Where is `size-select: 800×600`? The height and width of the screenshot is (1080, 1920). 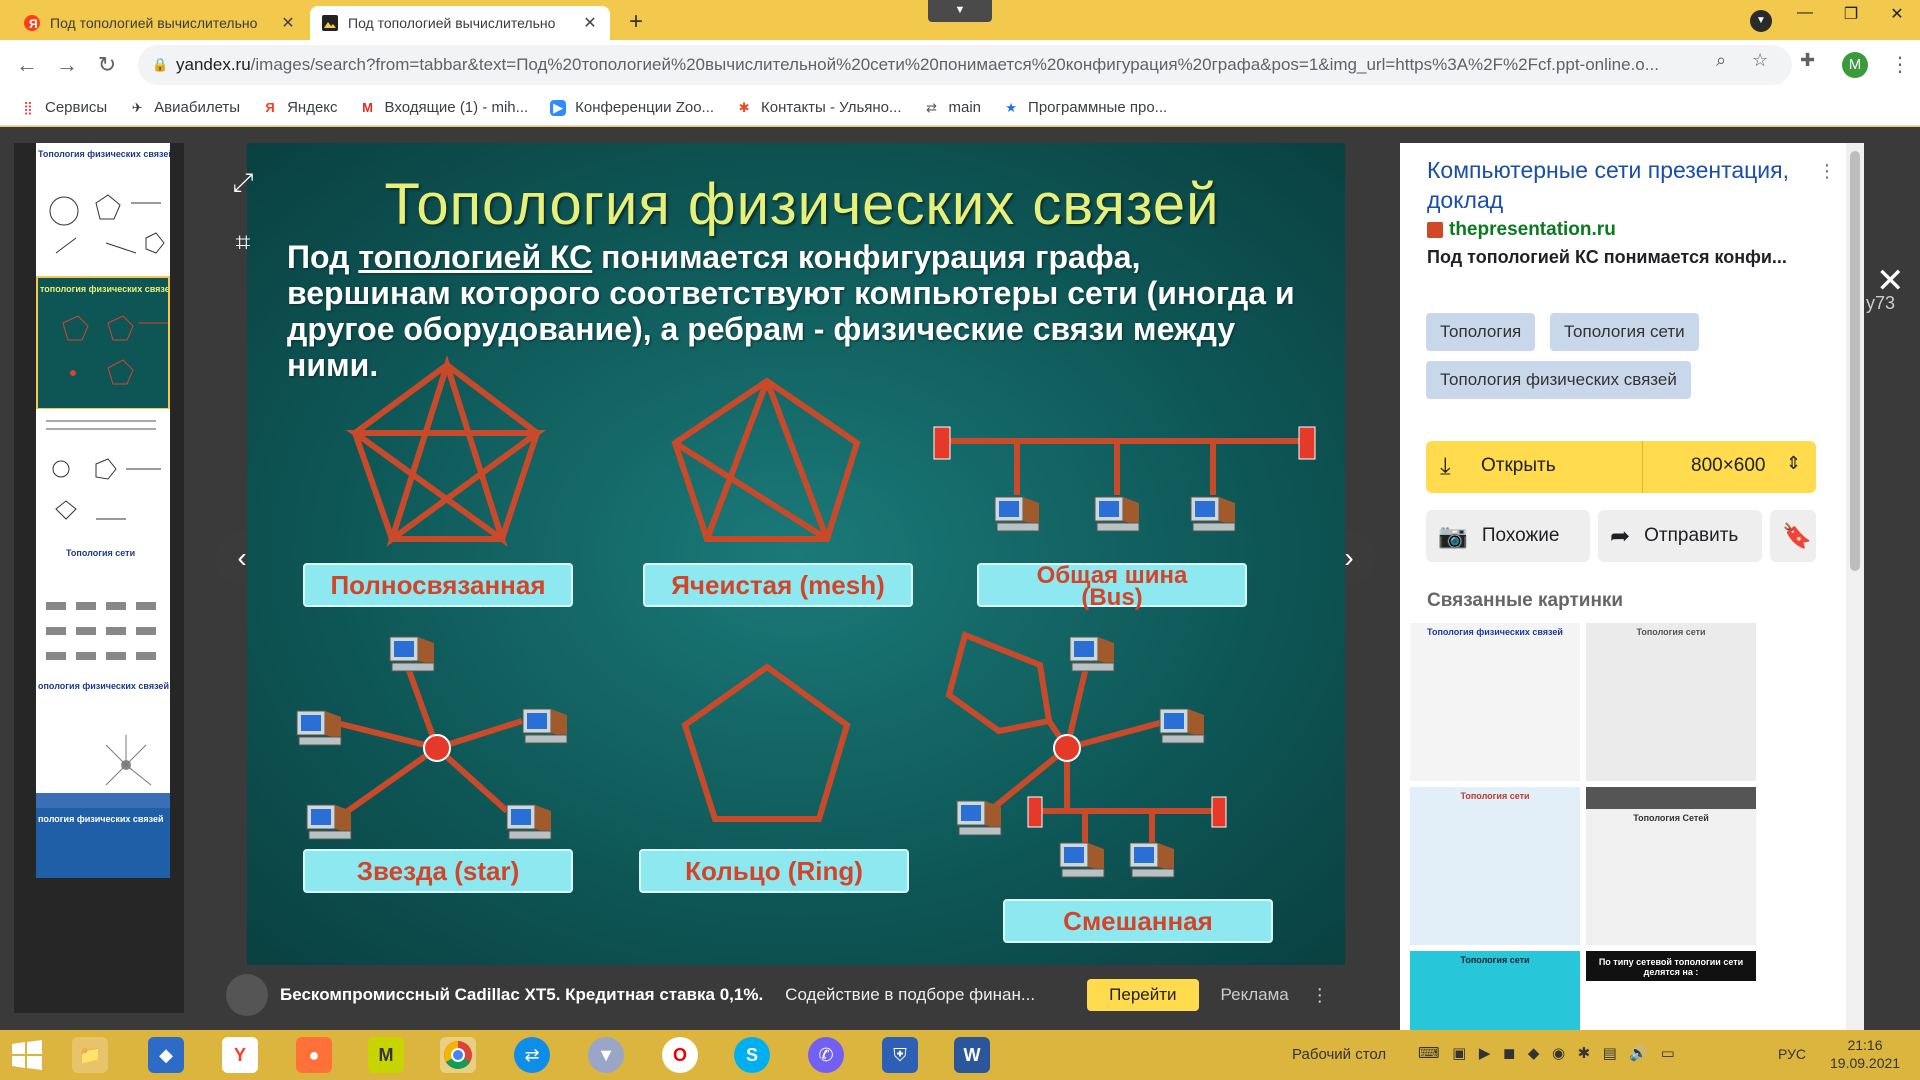 size-select: 800×600 is located at coordinates (1728, 466).